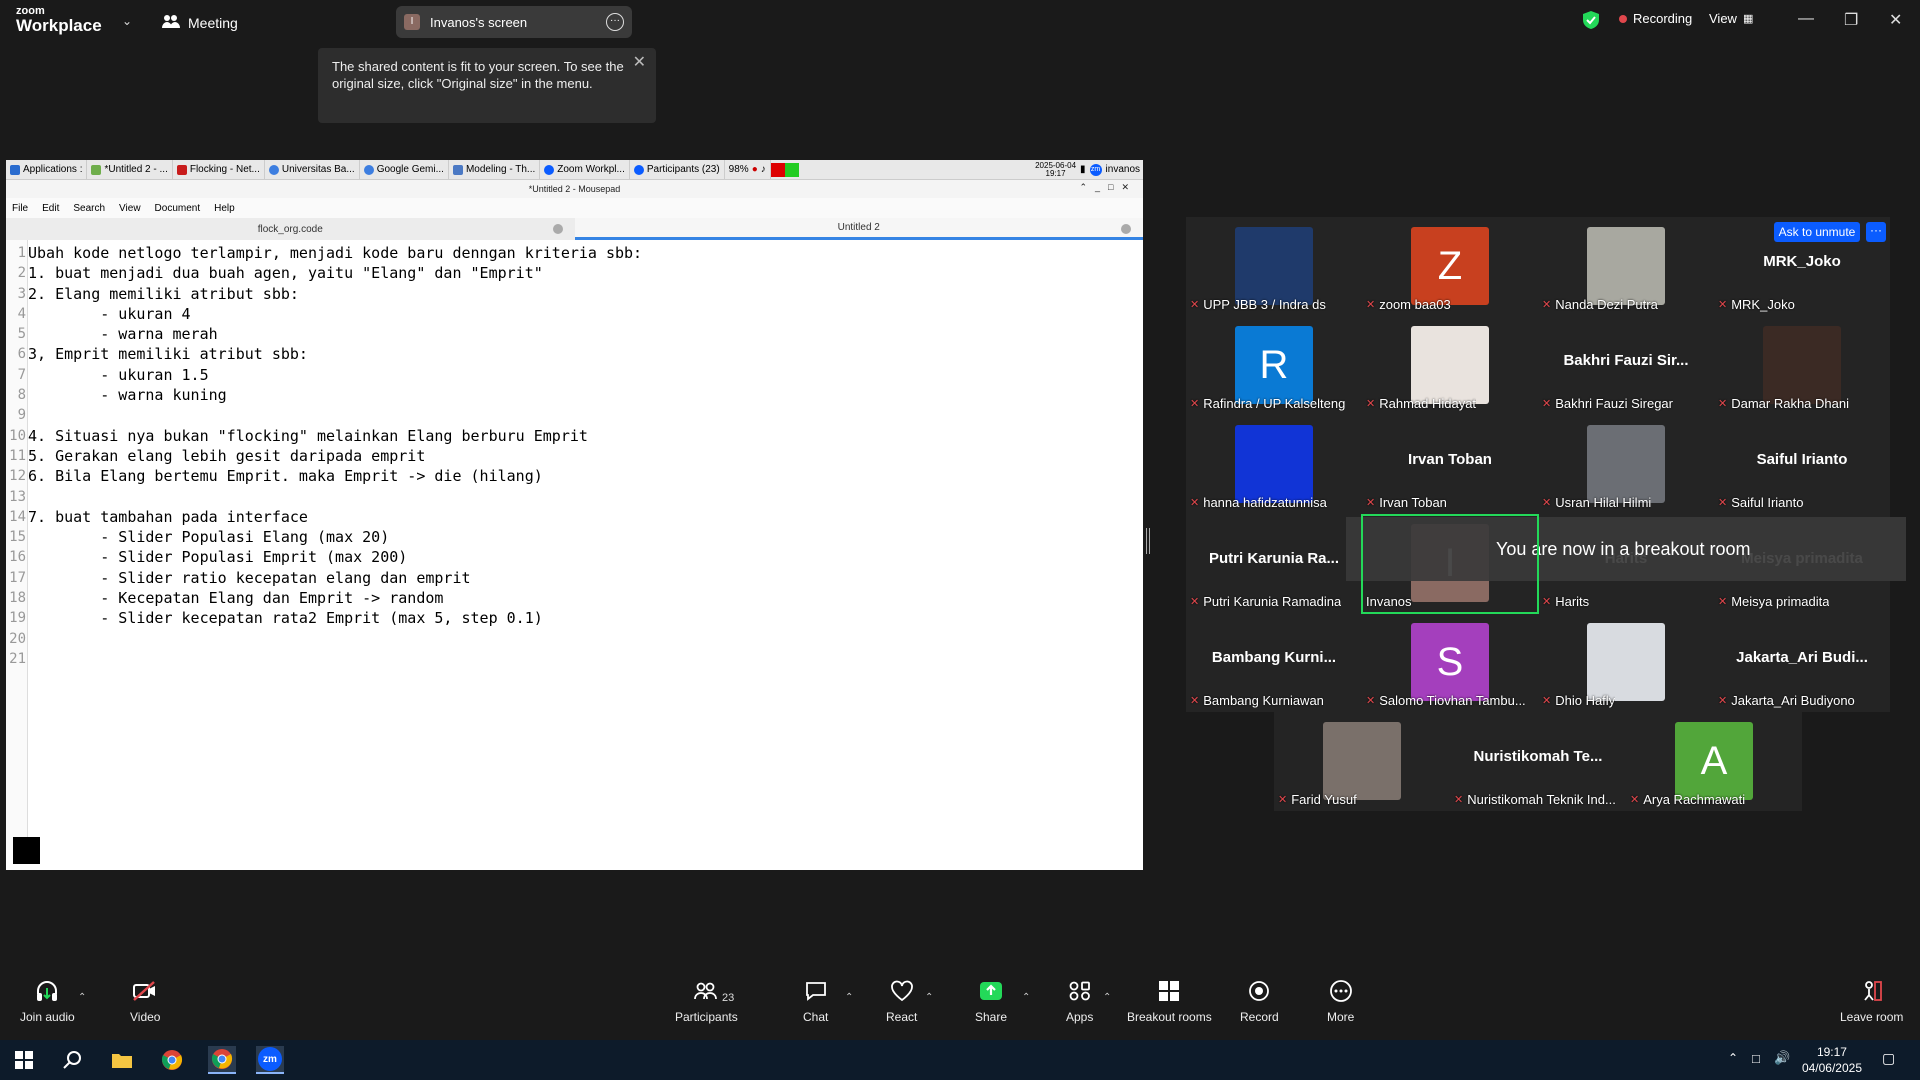 This screenshot has width=1920, height=1080. Describe the element at coordinates (50, 208) in the screenshot. I see `menu-edit: Edit` at that location.